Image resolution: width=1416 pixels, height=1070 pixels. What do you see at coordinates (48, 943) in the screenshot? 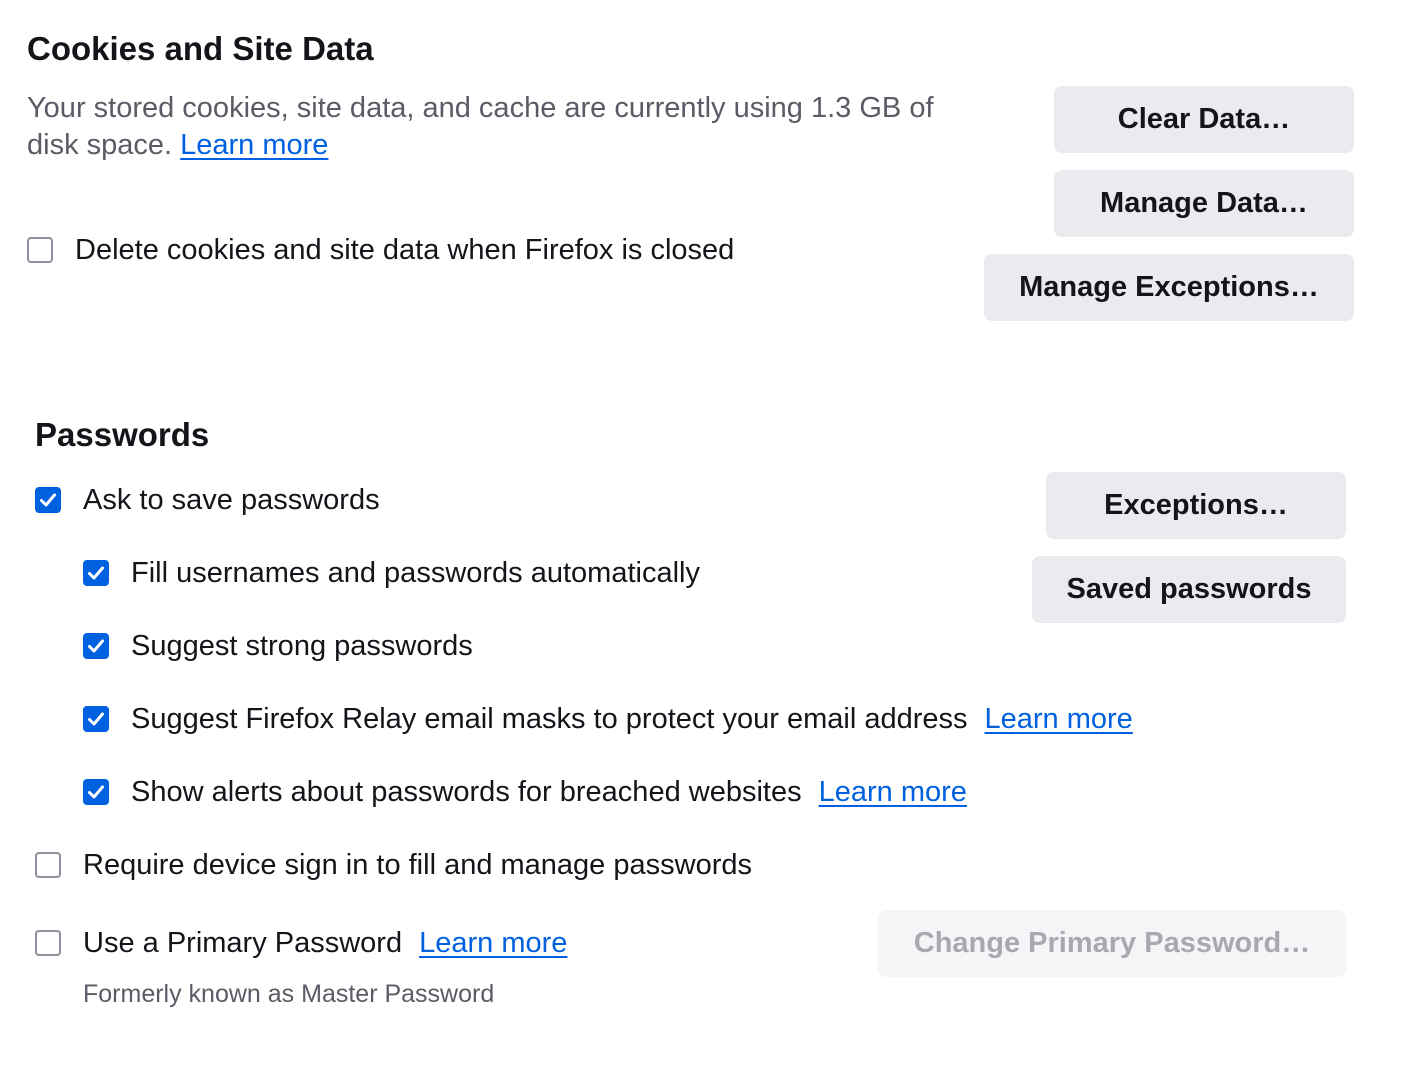
I see `primary-password-checkbox` at bounding box center [48, 943].